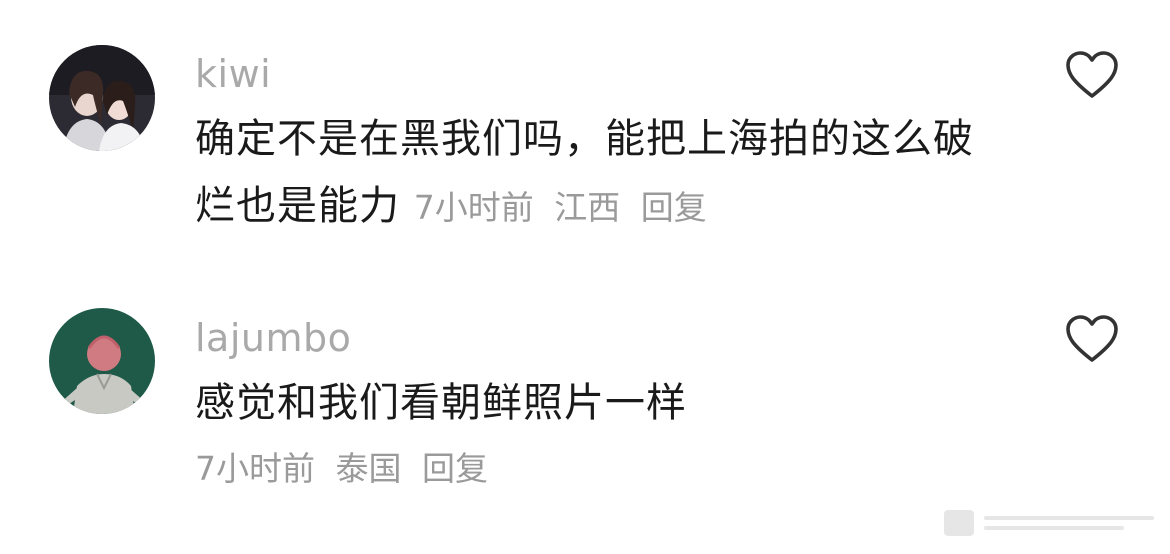 The image size is (1170, 554). I want to click on reply-button: 回复, so click(455, 468).